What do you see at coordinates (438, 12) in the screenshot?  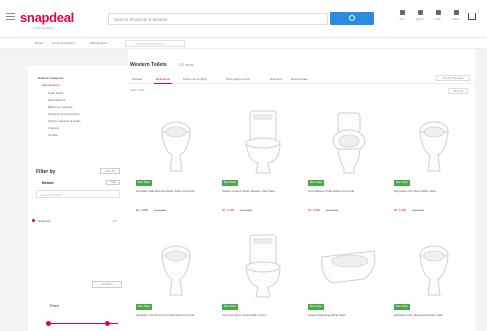 I see `help-icon` at bounding box center [438, 12].